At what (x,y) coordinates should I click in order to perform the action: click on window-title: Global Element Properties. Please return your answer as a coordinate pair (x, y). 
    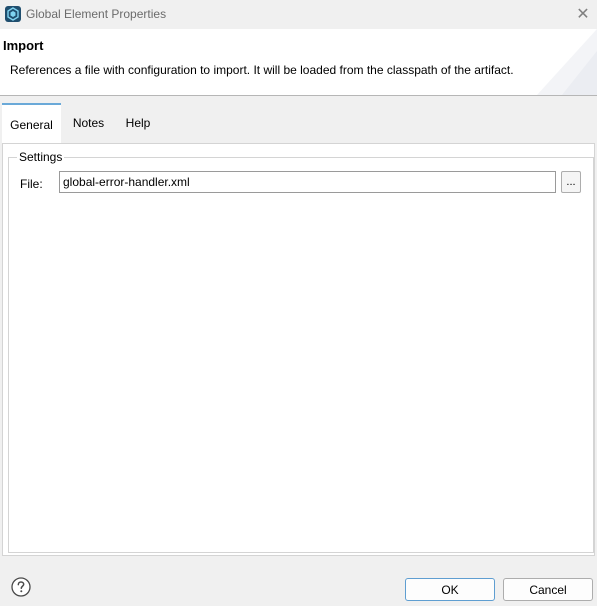
    Looking at the image, I should click on (96, 14).